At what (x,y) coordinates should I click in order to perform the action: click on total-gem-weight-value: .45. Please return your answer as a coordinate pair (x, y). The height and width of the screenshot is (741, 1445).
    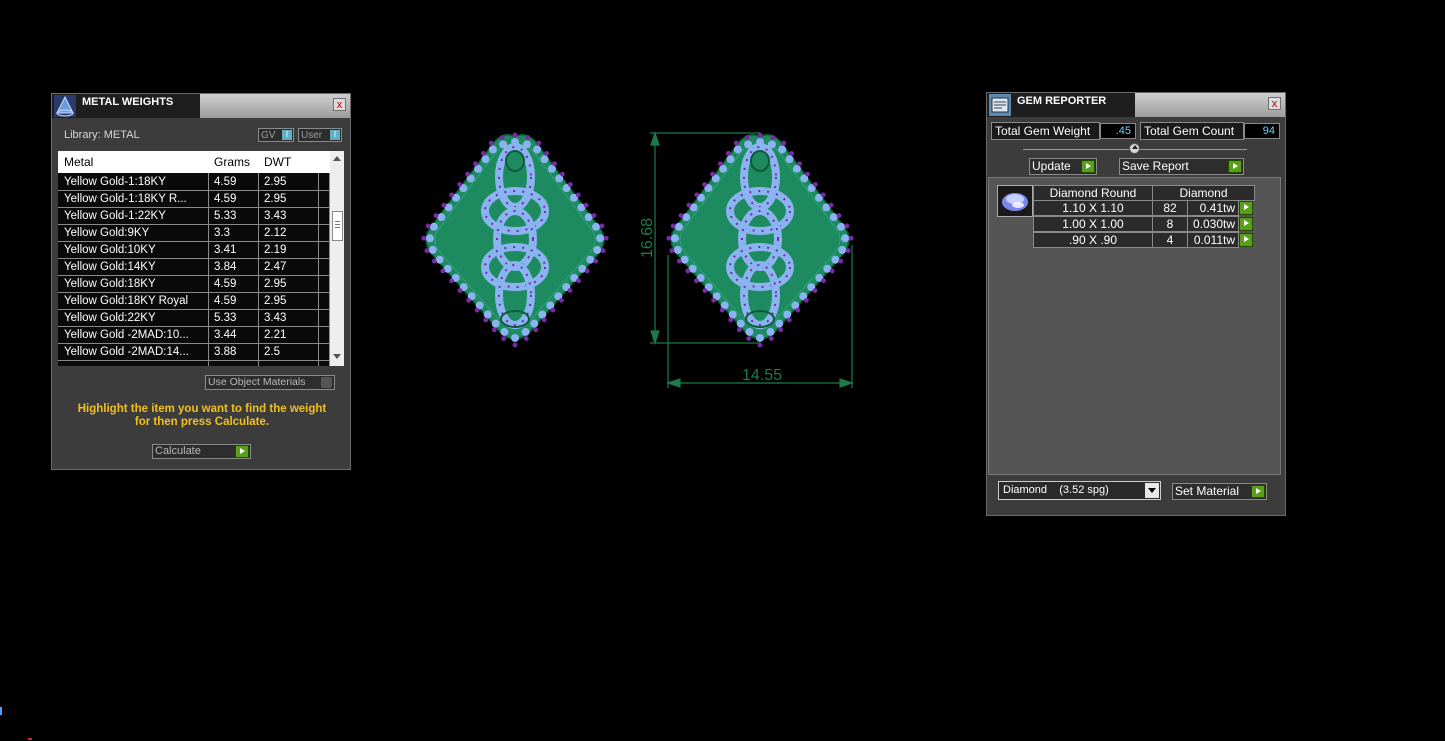
    Looking at the image, I should click on (1118, 131).